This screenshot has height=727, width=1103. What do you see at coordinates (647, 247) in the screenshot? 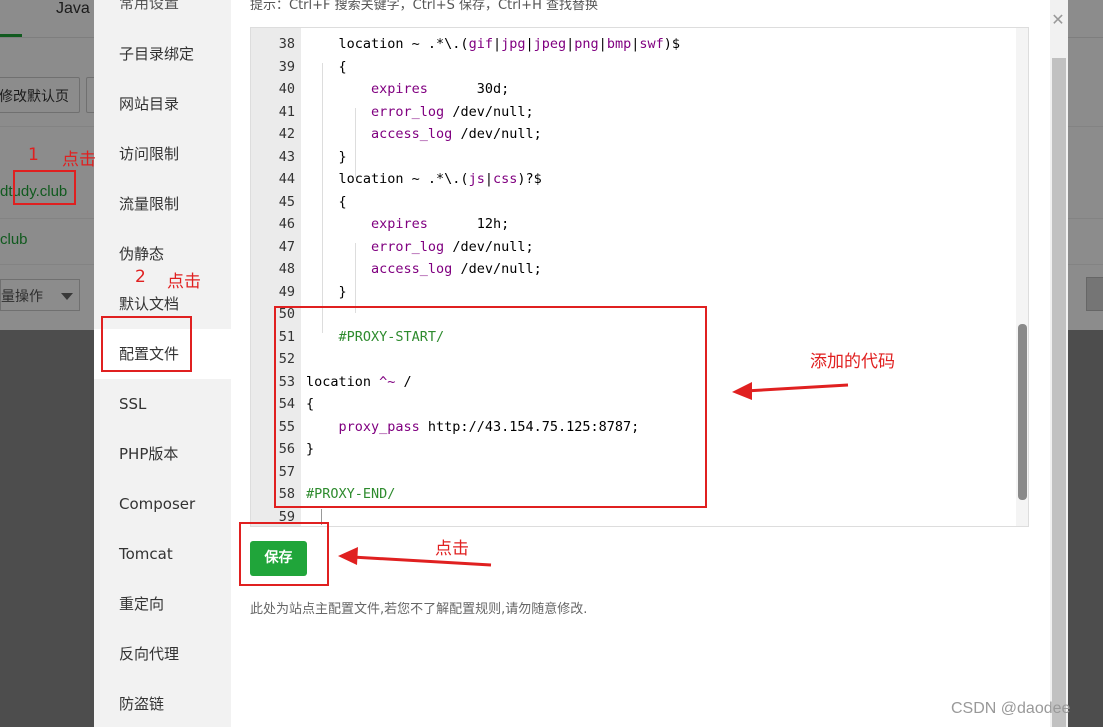
I see `code-line: 47 error_log /dev/null;` at bounding box center [647, 247].